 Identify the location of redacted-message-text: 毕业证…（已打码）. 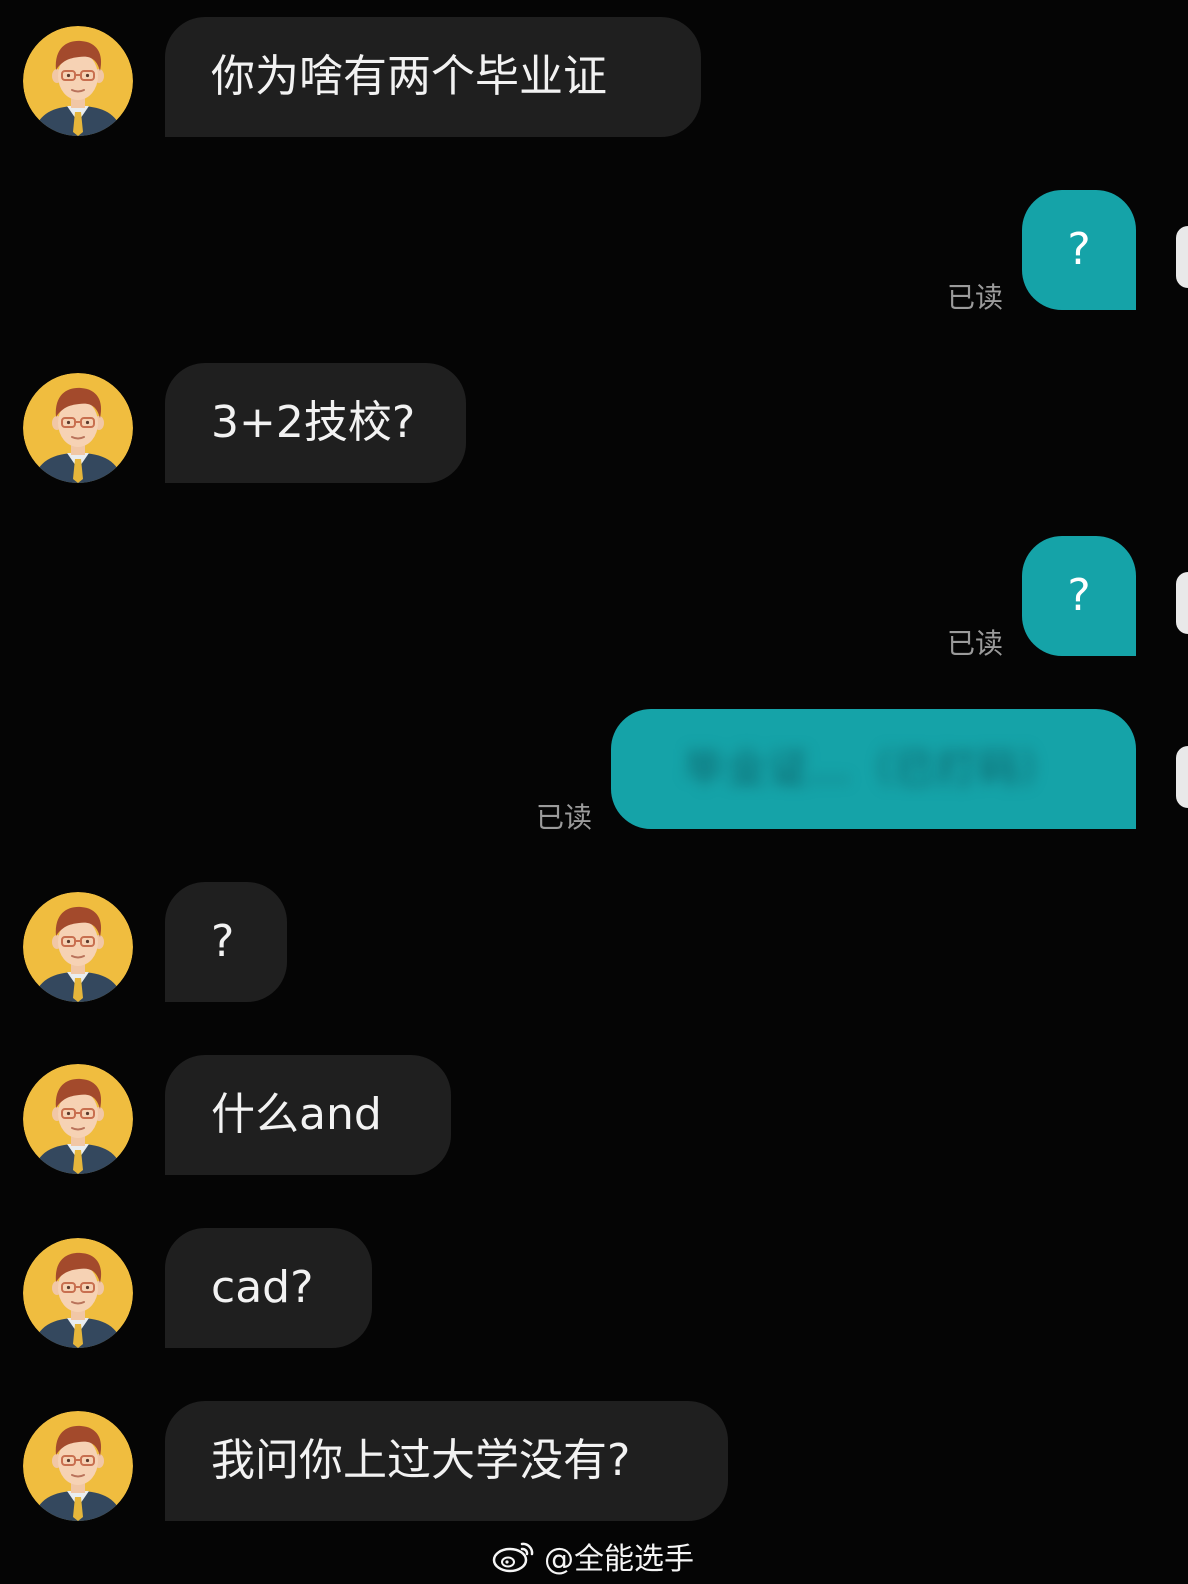
(873, 769).